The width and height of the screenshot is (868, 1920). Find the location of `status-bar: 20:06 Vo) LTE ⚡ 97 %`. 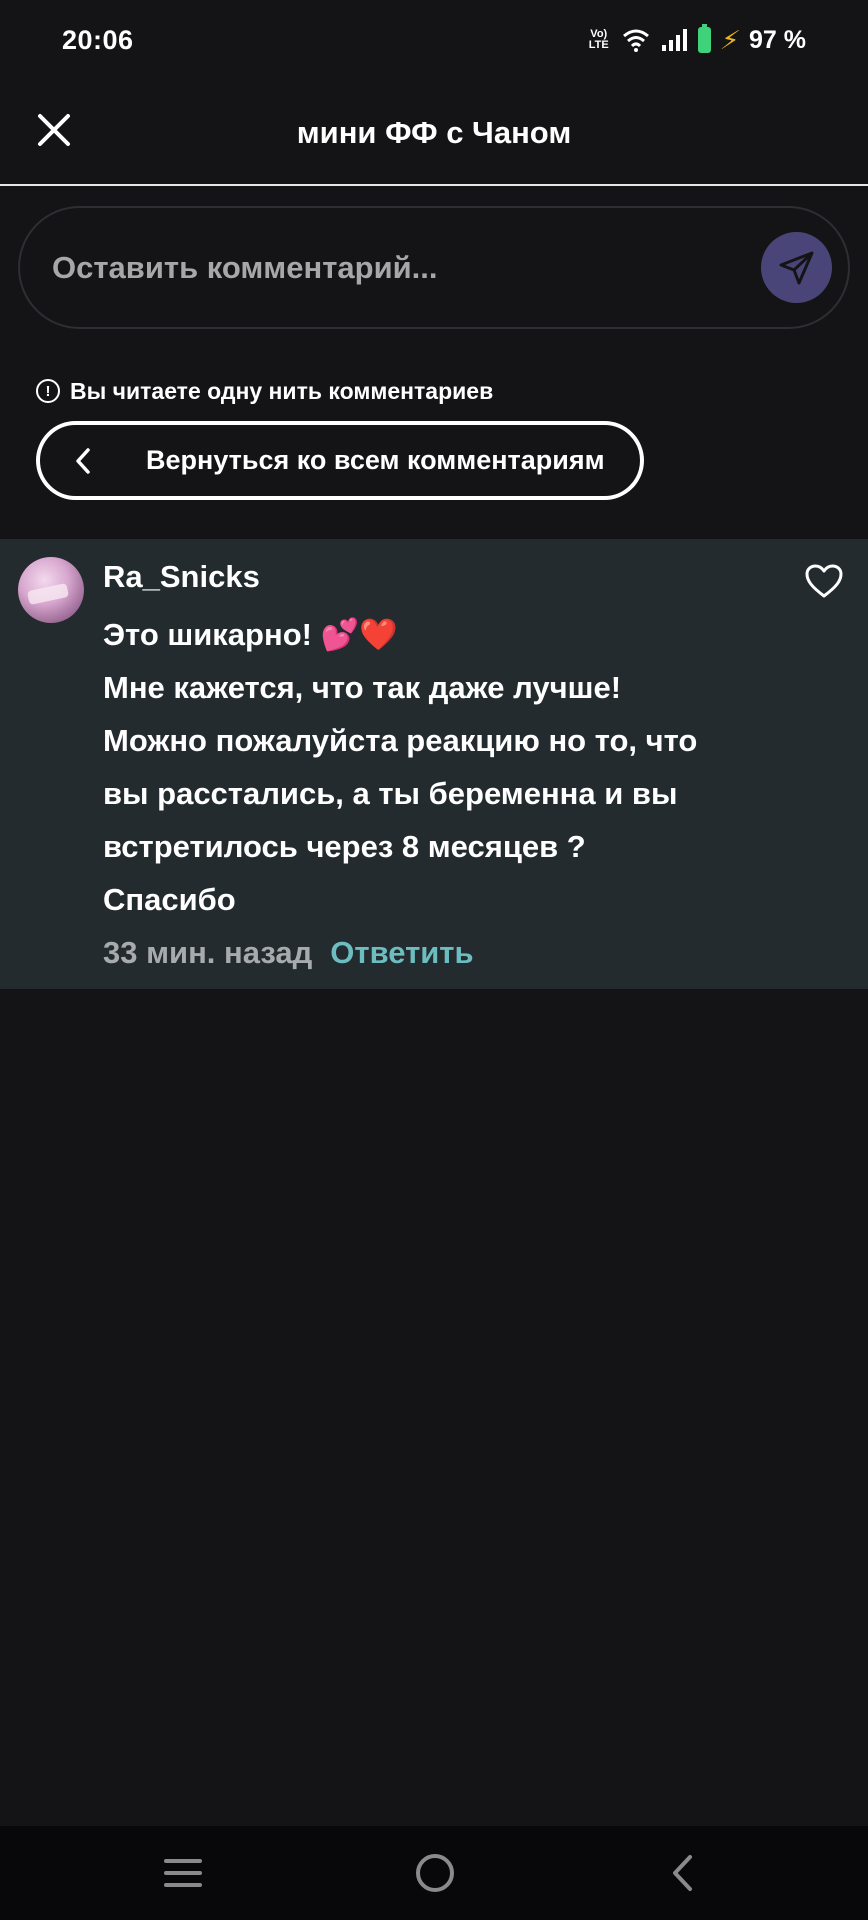

status-bar: 20:06 Vo) LTE ⚡ 97 % is located at coordinates (434, 40).